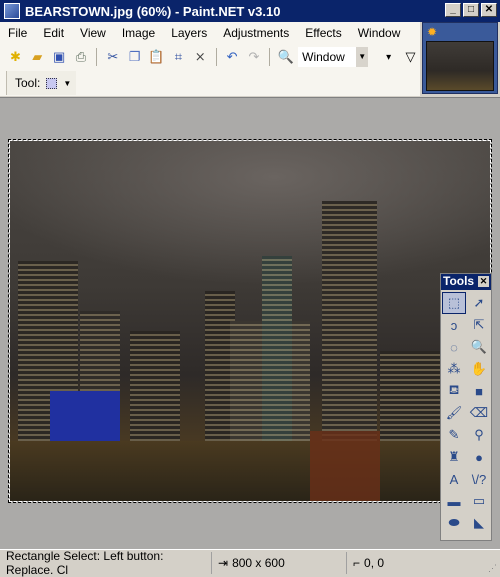 The height and width of the screenshot is (577, 500). Describe the element at coordinates (388, 57) in the screenshot. I see `toolbar-overflow-icon: ▾` at that location.